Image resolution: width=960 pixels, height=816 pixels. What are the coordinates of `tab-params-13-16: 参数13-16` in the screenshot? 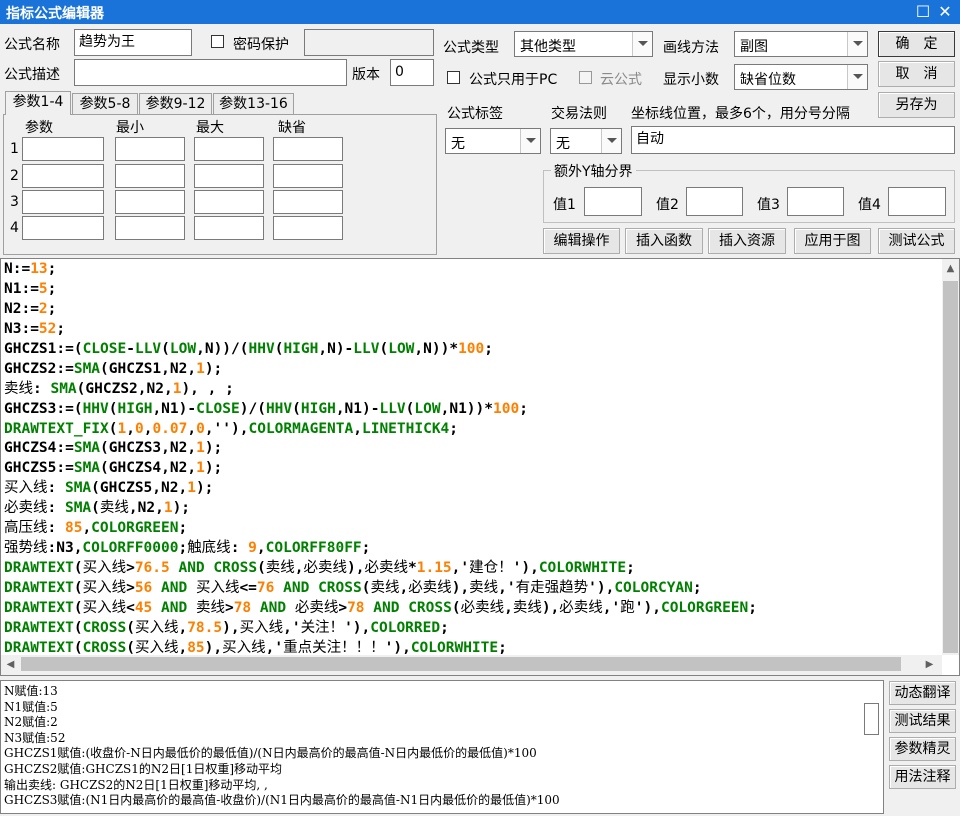 It's located at (253, 104).